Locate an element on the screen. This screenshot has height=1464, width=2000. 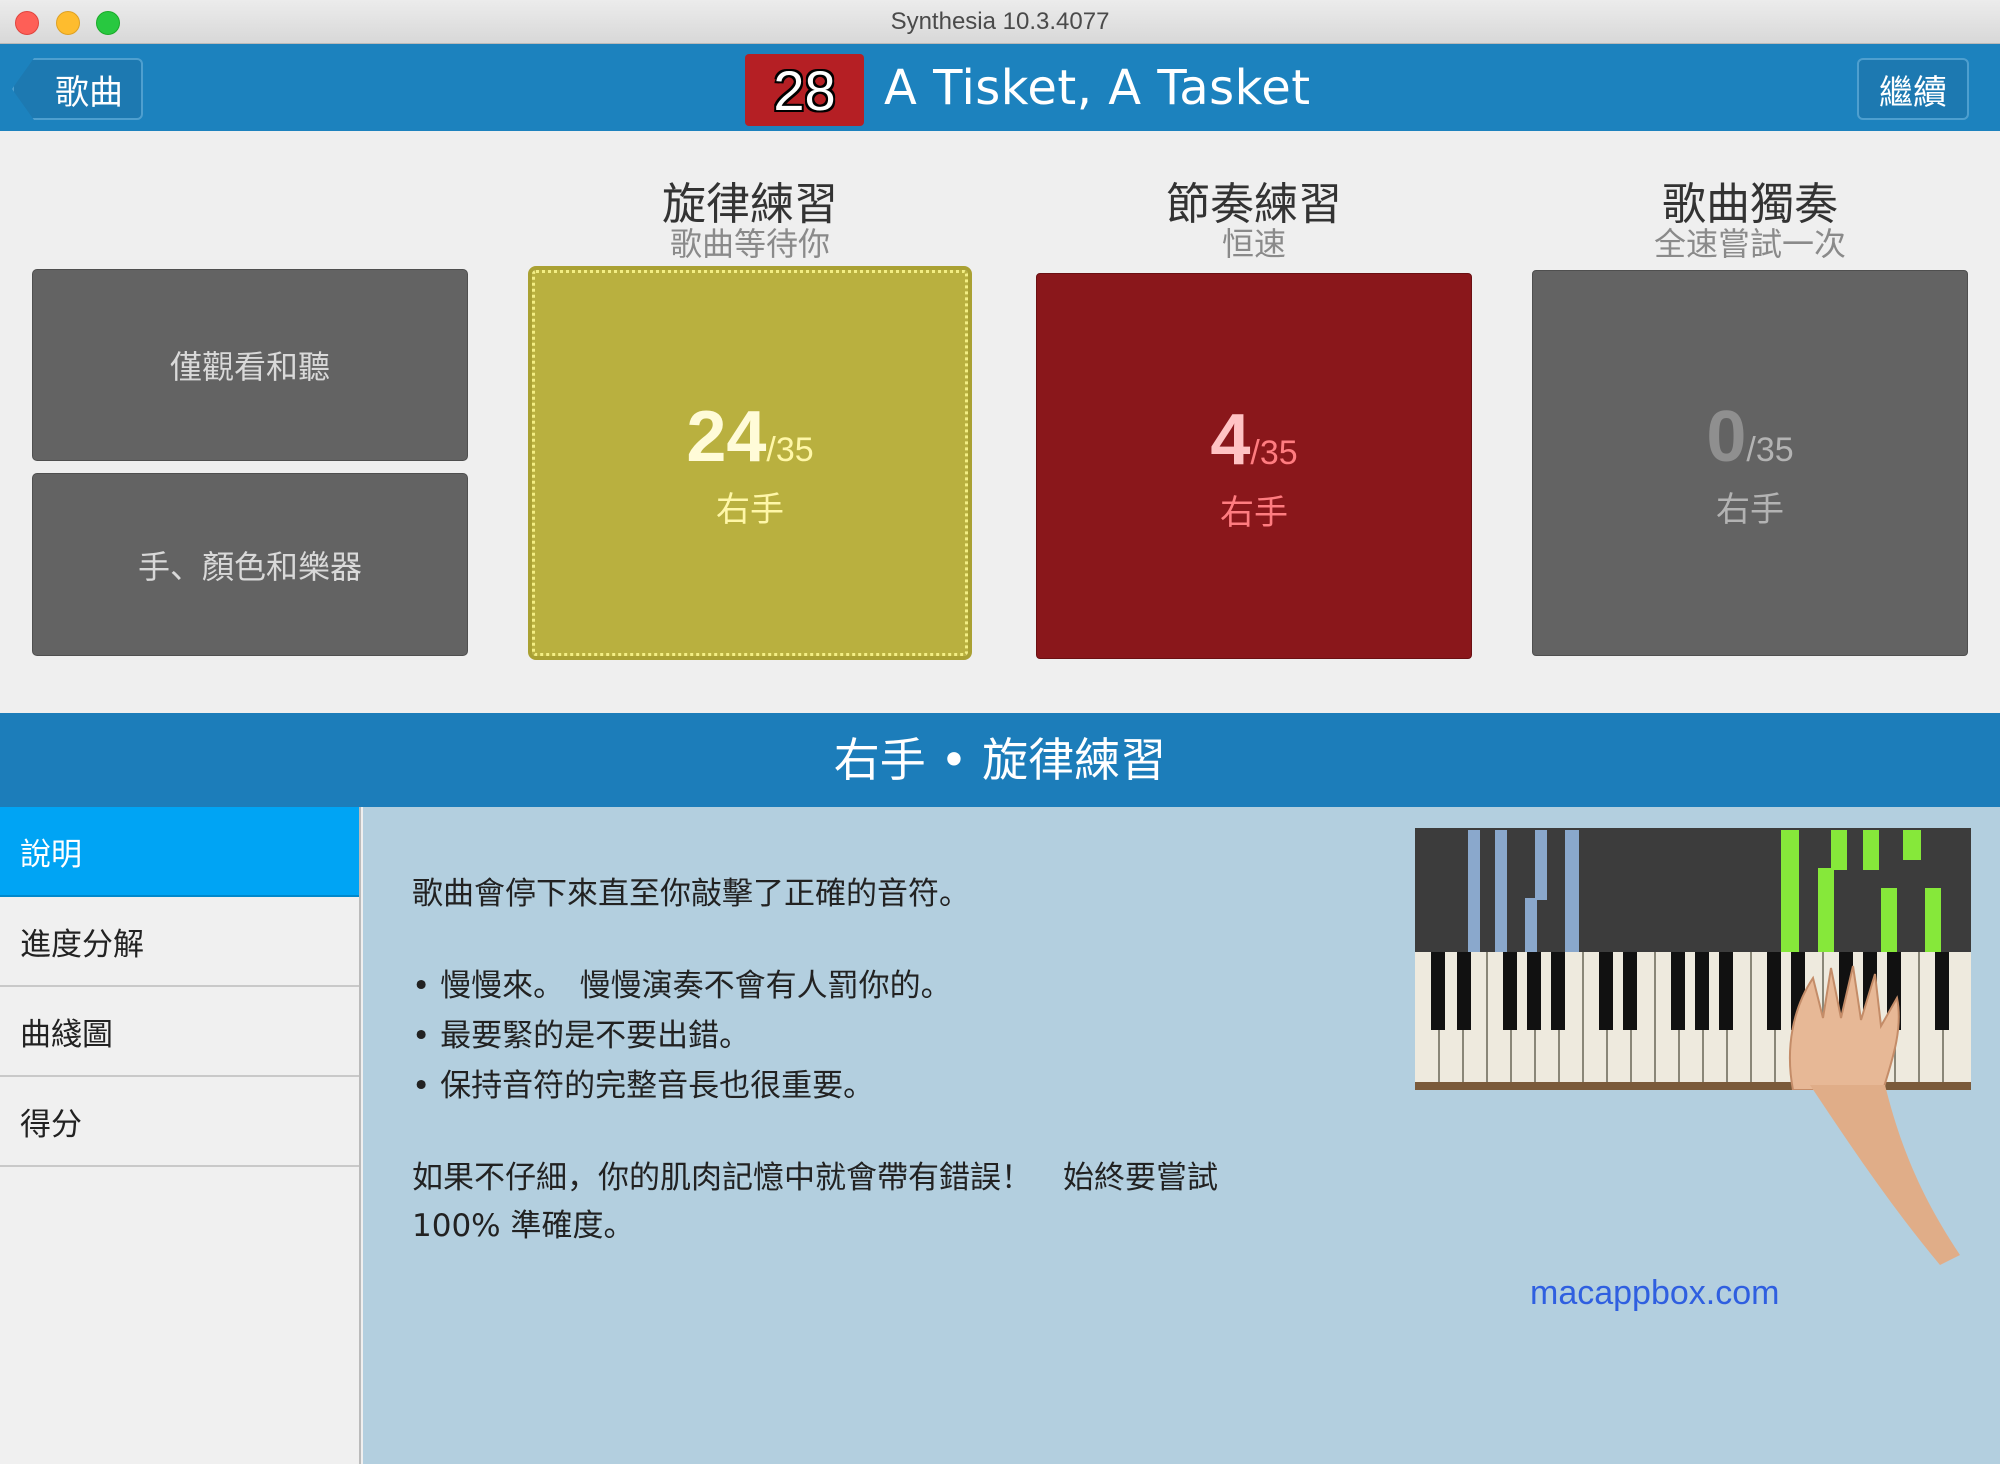
sidebar-item-score: 得分 is located at coordinates (179, 1122).